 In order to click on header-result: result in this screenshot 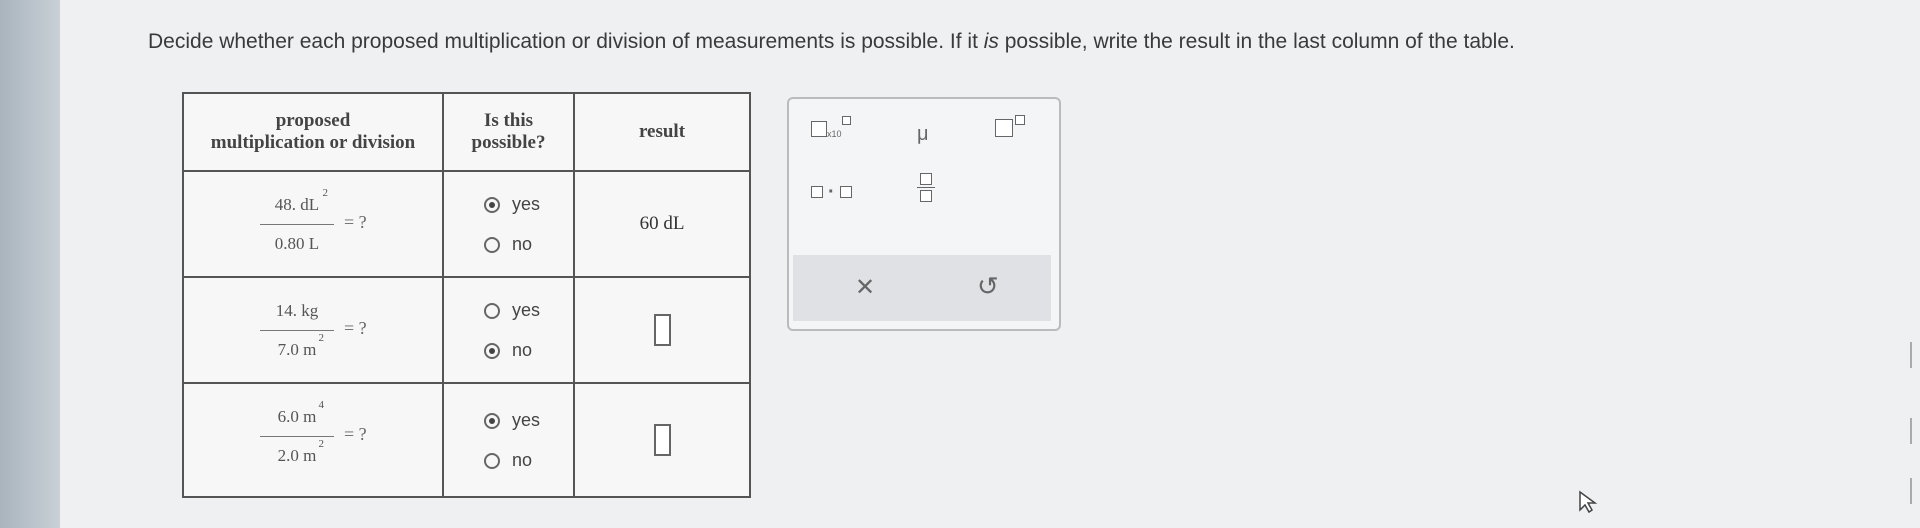, I will do `click(662, 132)`.